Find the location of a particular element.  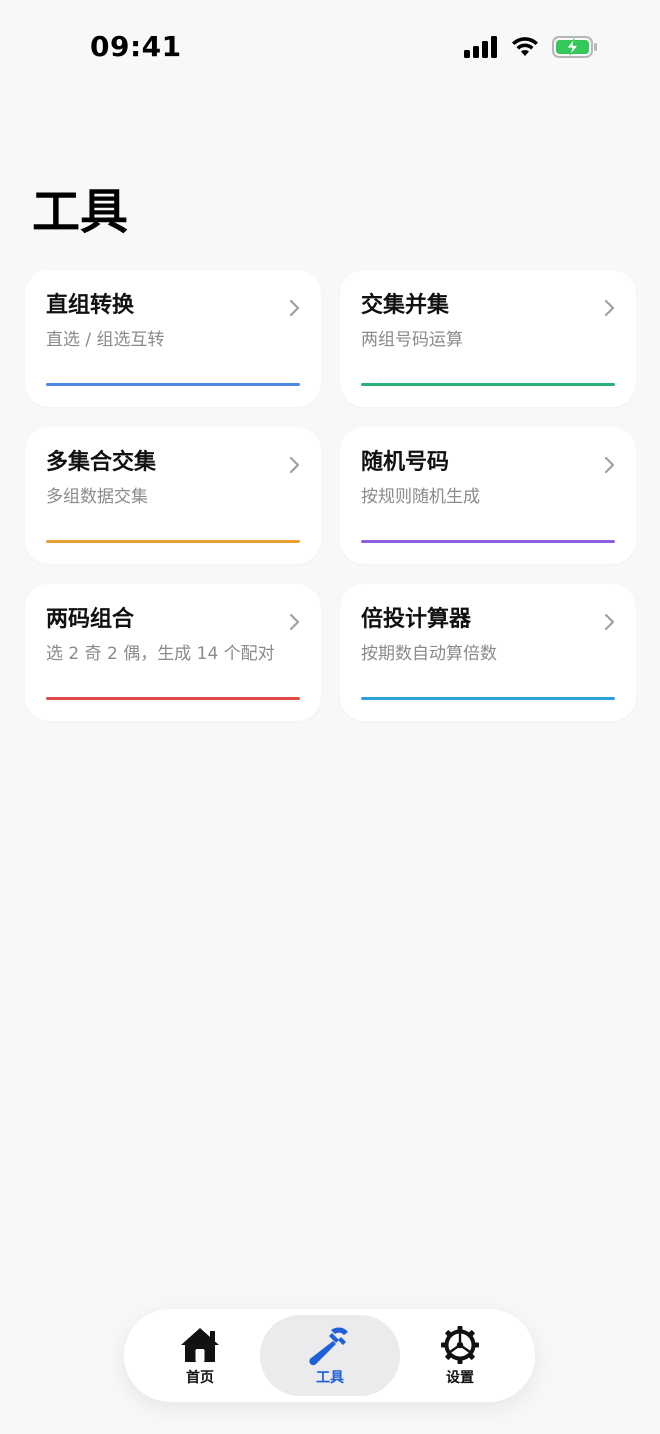

tab-settings: 设置 is located at coordinates (460, 1355).